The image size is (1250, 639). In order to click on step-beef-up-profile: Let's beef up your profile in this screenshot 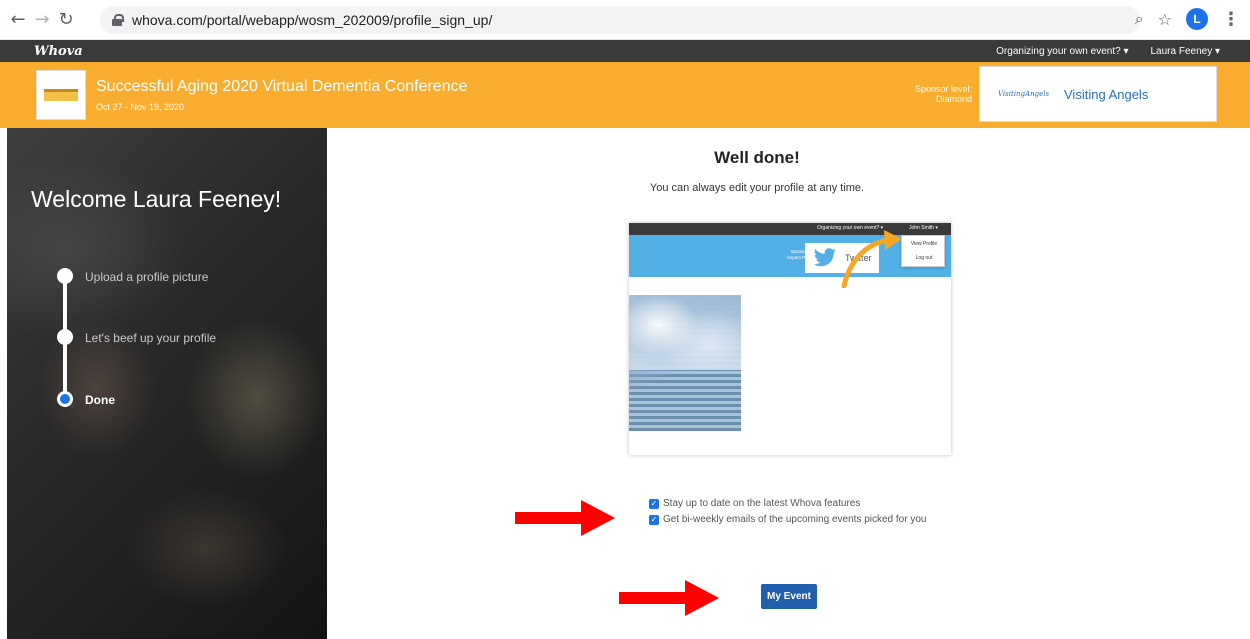, I will do `click(150, 338)`.